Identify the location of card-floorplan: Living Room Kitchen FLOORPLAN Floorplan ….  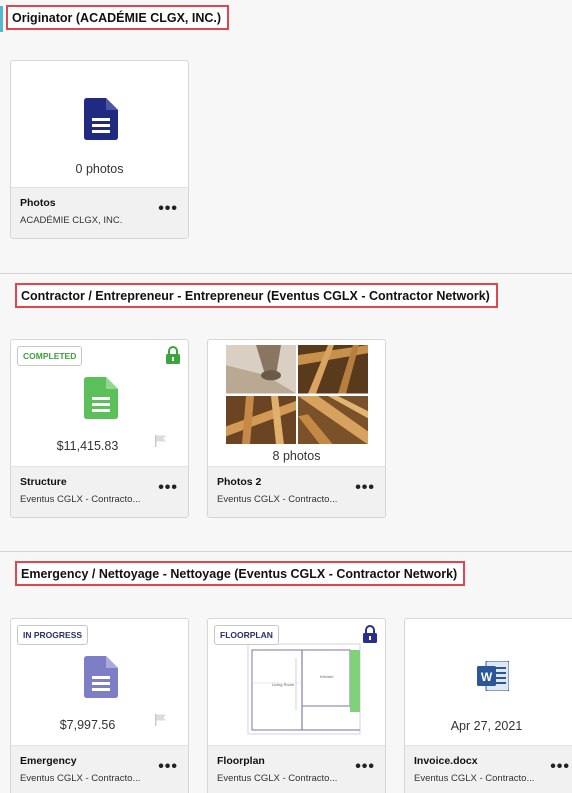
(296, 705).